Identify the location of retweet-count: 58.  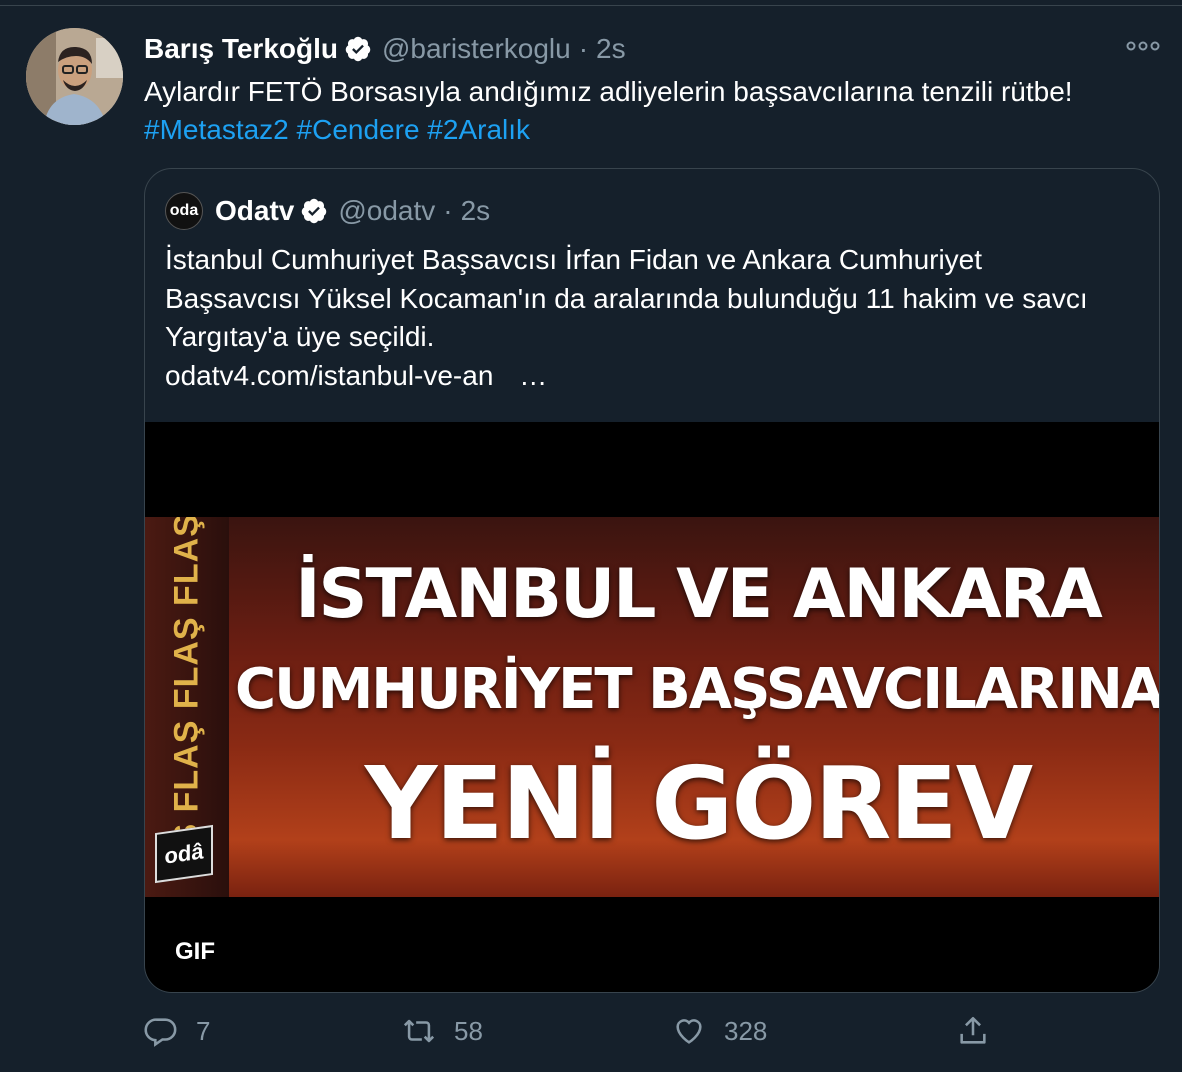
(468, 1030).